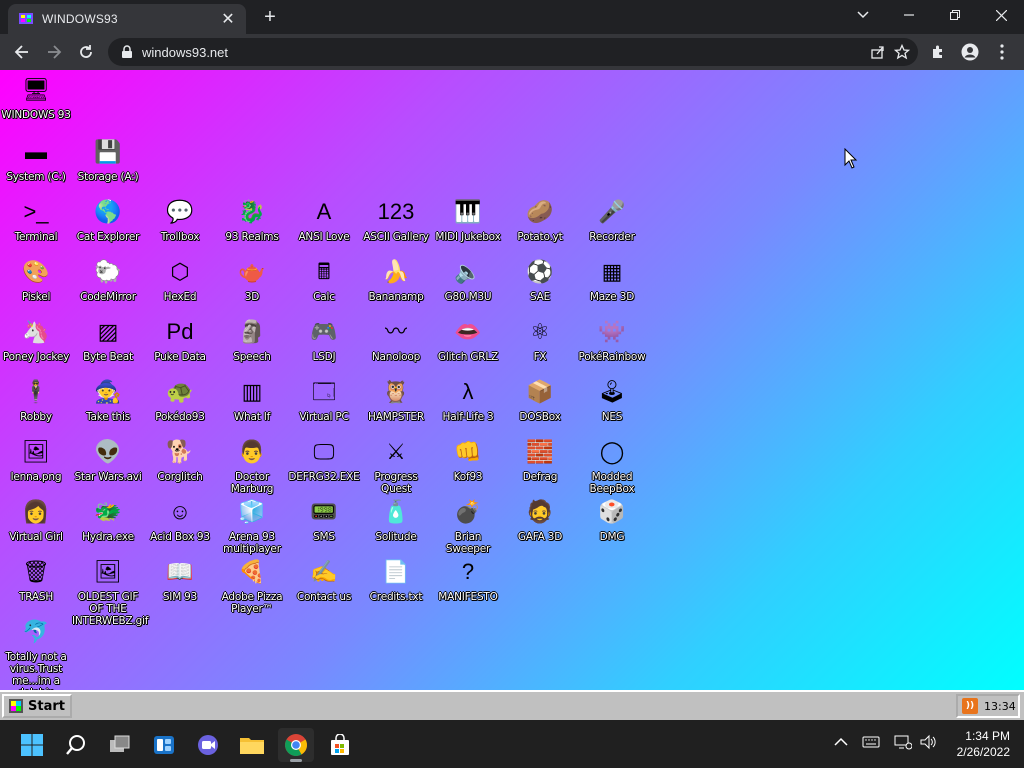  What do you see at coordinates (938, 52) in the screenshot?
I see `extensions-button` at bounding box center [938, 52].